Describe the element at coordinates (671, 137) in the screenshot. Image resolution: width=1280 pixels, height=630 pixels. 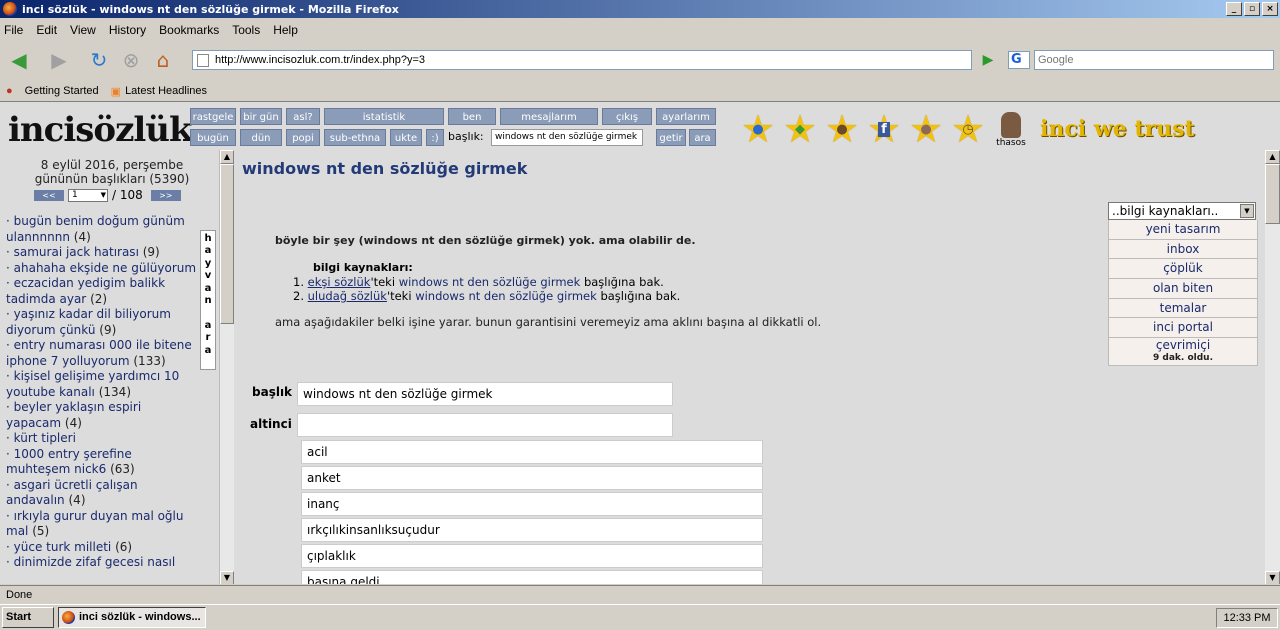
I see `getir-button: getir` at that location.